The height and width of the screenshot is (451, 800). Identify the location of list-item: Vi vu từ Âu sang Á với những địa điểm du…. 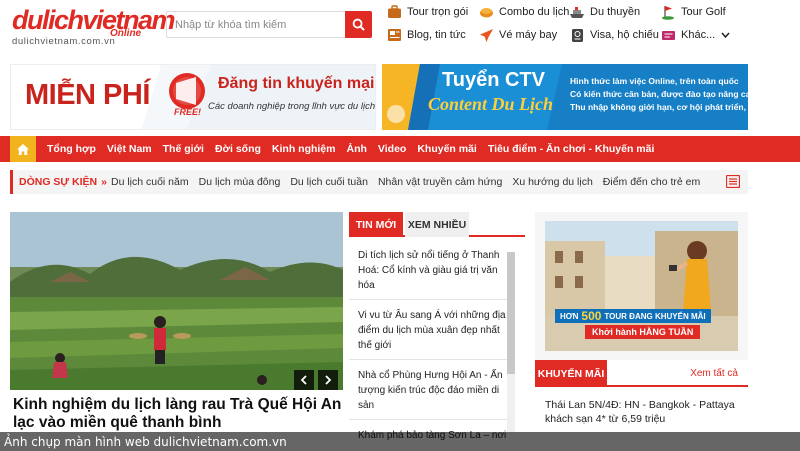
(432, 330).